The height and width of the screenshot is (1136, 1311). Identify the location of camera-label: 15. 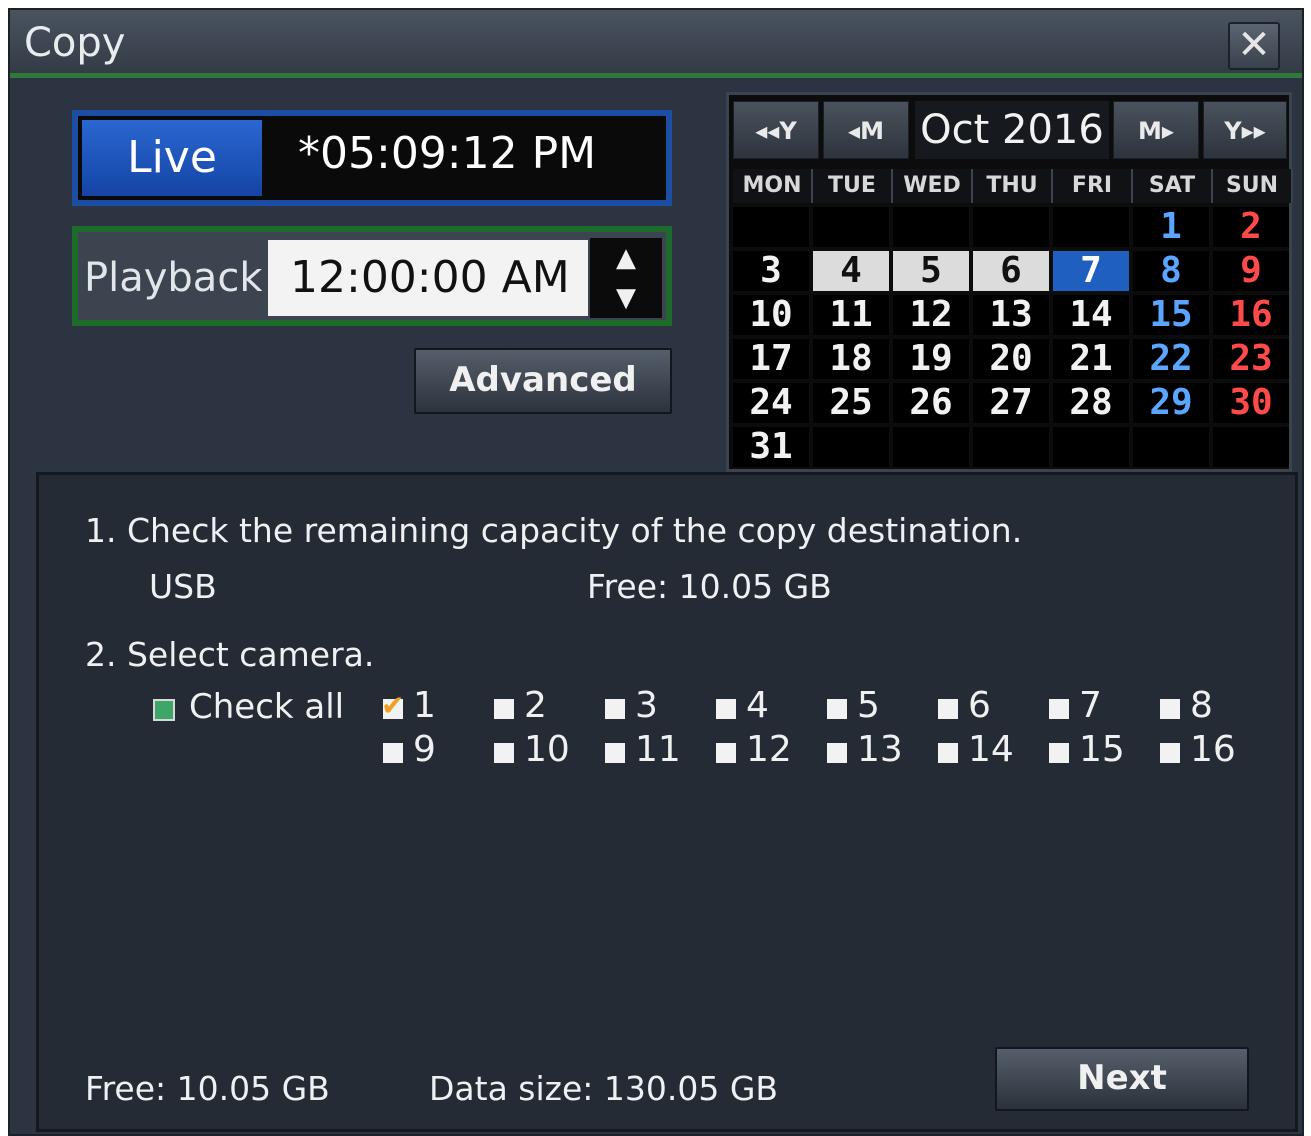
(1102, 749).